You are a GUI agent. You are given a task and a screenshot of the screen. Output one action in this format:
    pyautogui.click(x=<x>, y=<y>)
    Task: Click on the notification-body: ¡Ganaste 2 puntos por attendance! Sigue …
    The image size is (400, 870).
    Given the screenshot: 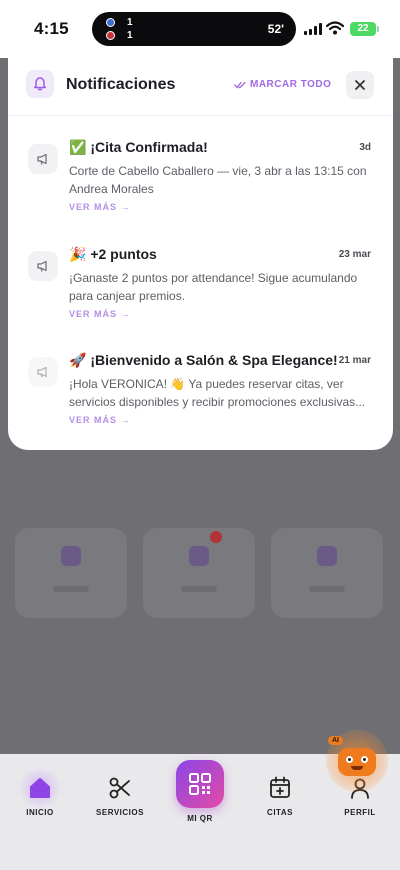 What is the action you would take?
    pyautogui.click(x=213, y=287)
    